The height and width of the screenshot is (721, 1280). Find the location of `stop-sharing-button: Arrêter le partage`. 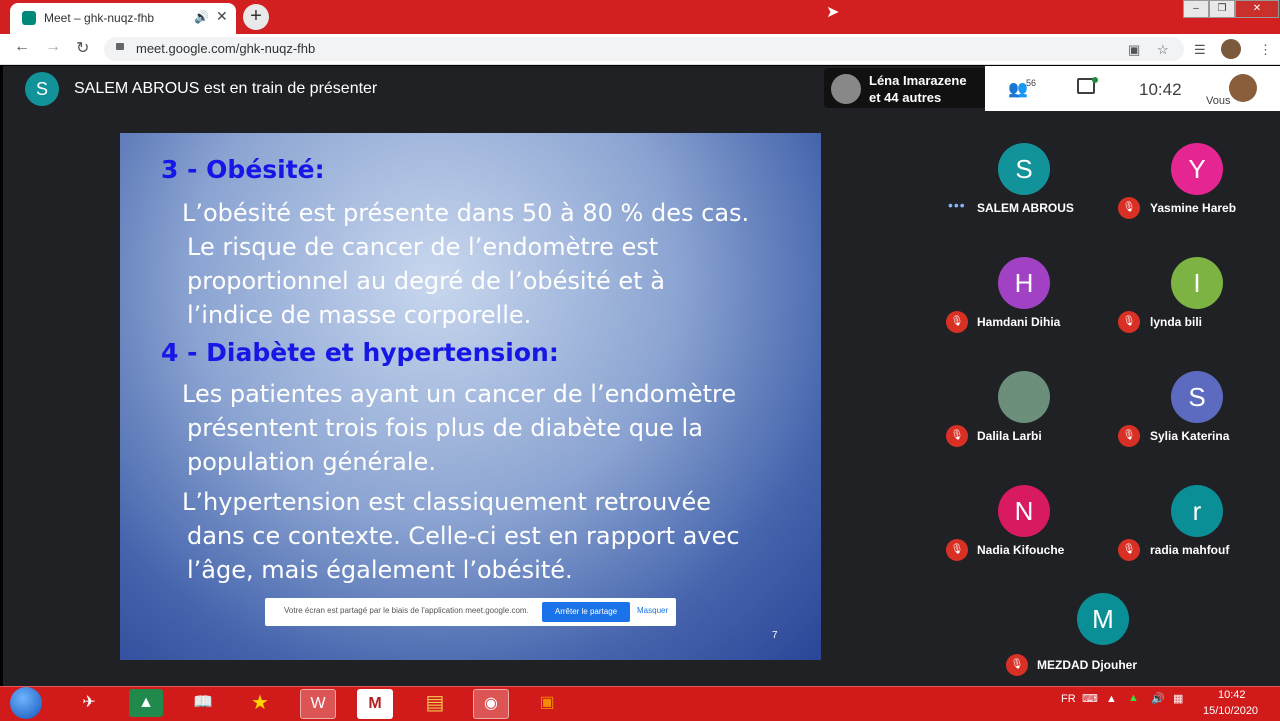

stop-sharing-button: Arrêter le partage is located at coordinates (586, 612).